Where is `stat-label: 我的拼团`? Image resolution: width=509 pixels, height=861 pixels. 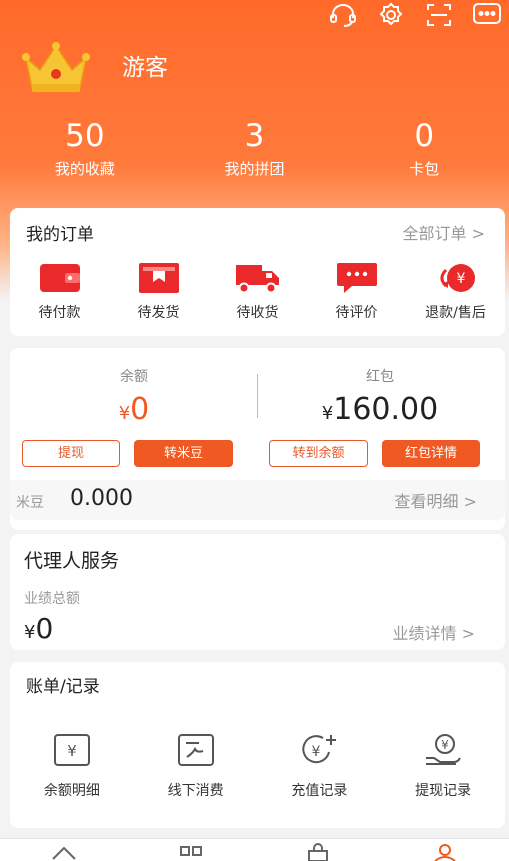 stat-label: 我的拼团 is located at coordinates (254, 169).